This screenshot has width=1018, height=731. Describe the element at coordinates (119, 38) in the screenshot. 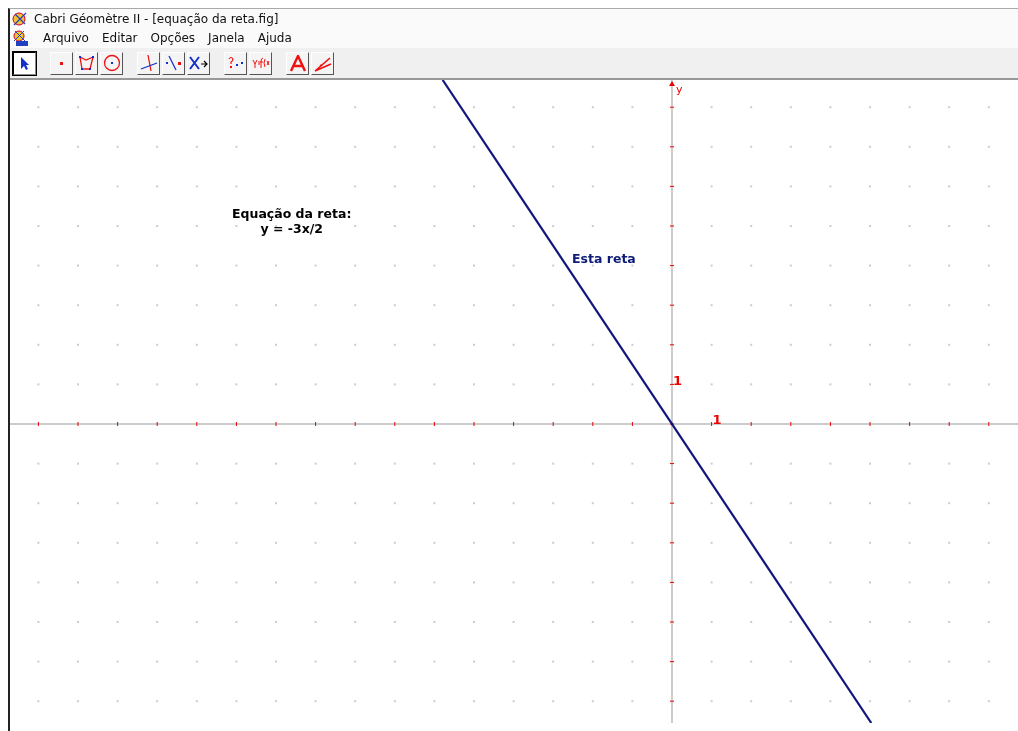

I see `menu-item: Editar` at that location.